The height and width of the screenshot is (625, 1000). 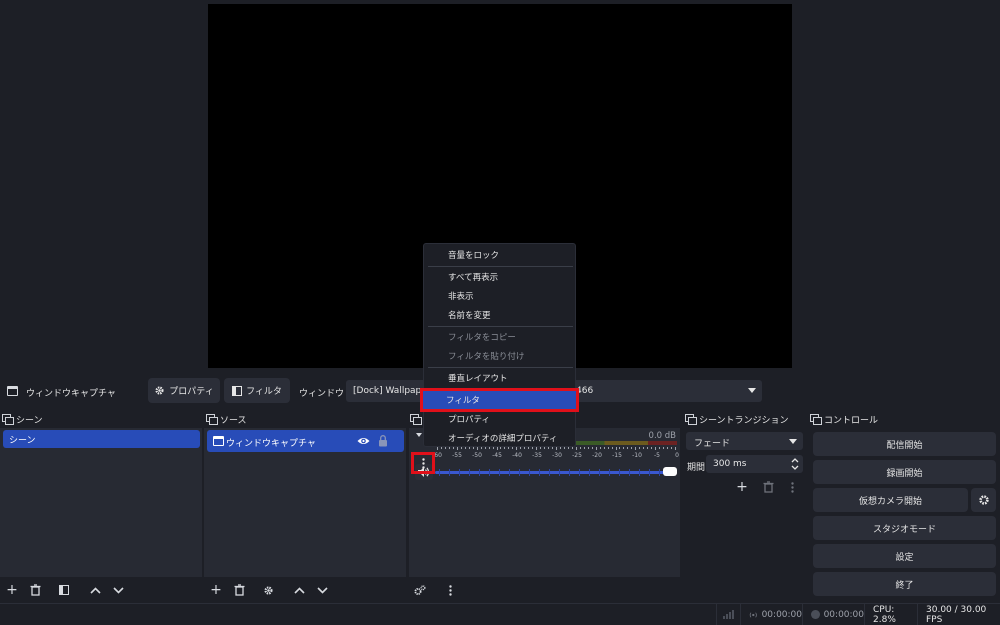 What do you see at coordinates (742, 487) in the screenshot?
I see `add-transition-button: +` at bounding box center [742, 487].